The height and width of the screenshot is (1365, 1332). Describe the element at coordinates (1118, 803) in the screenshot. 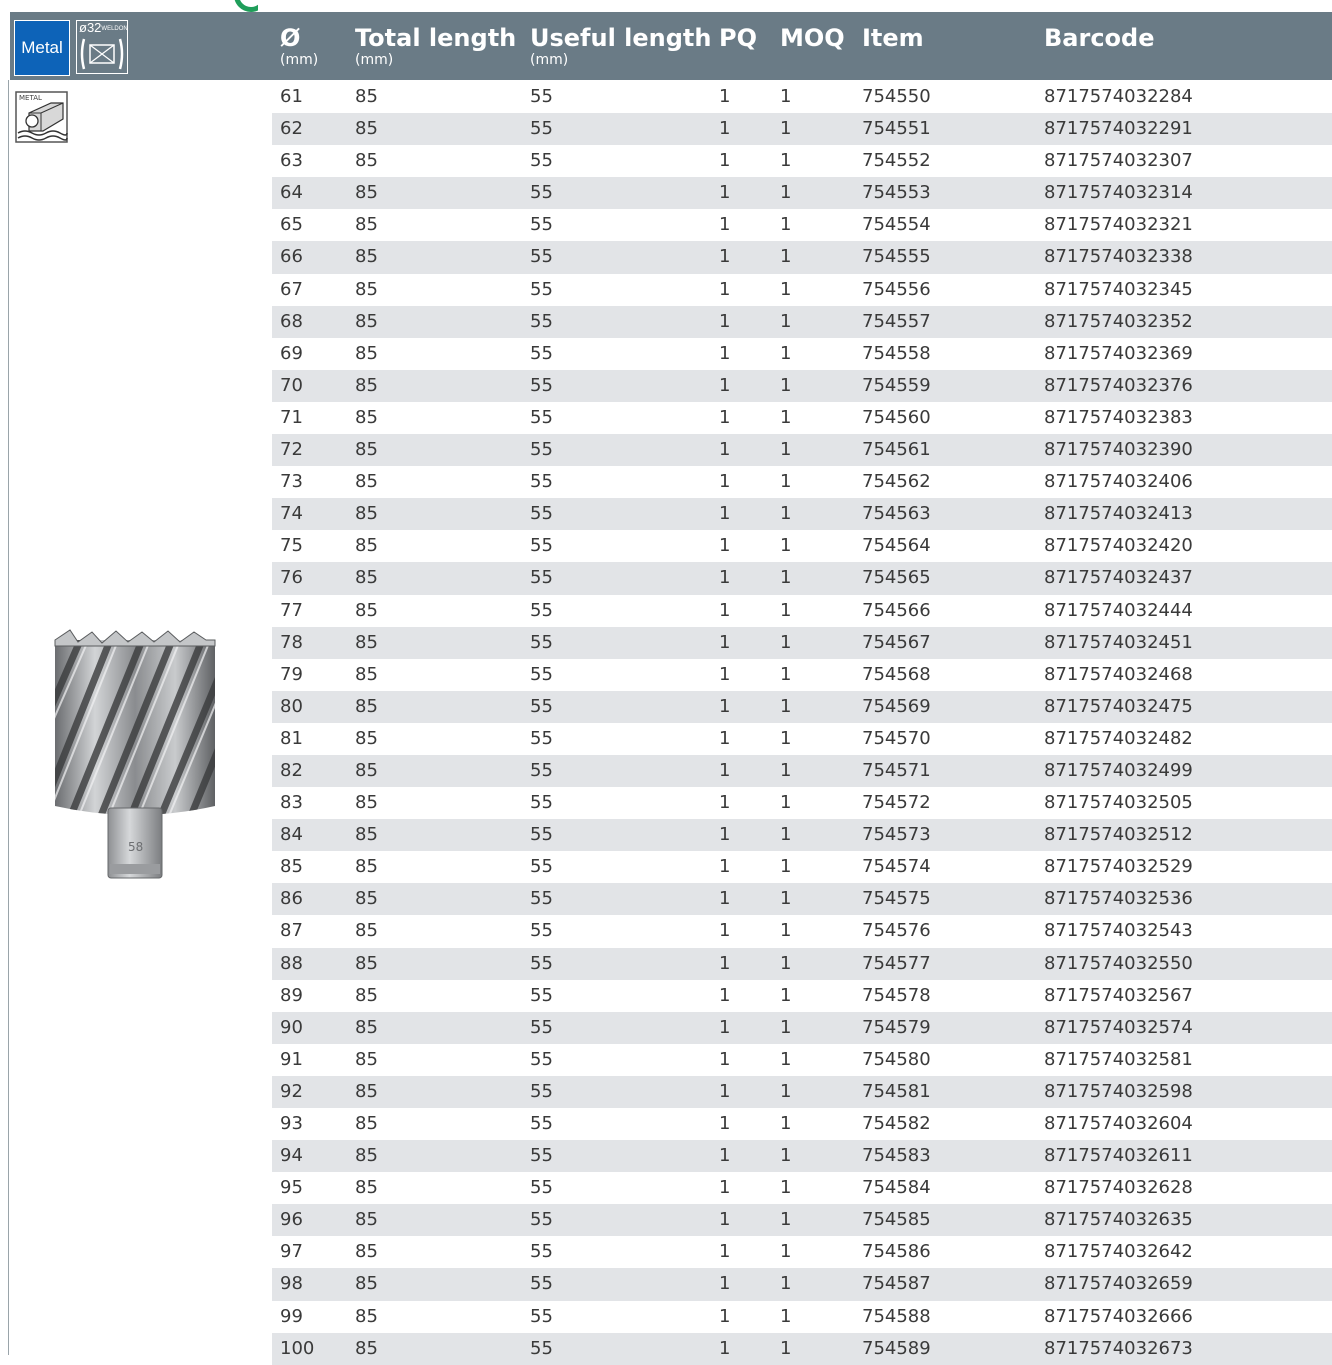

I see `cell-barcode: 8717574032505` at that location.